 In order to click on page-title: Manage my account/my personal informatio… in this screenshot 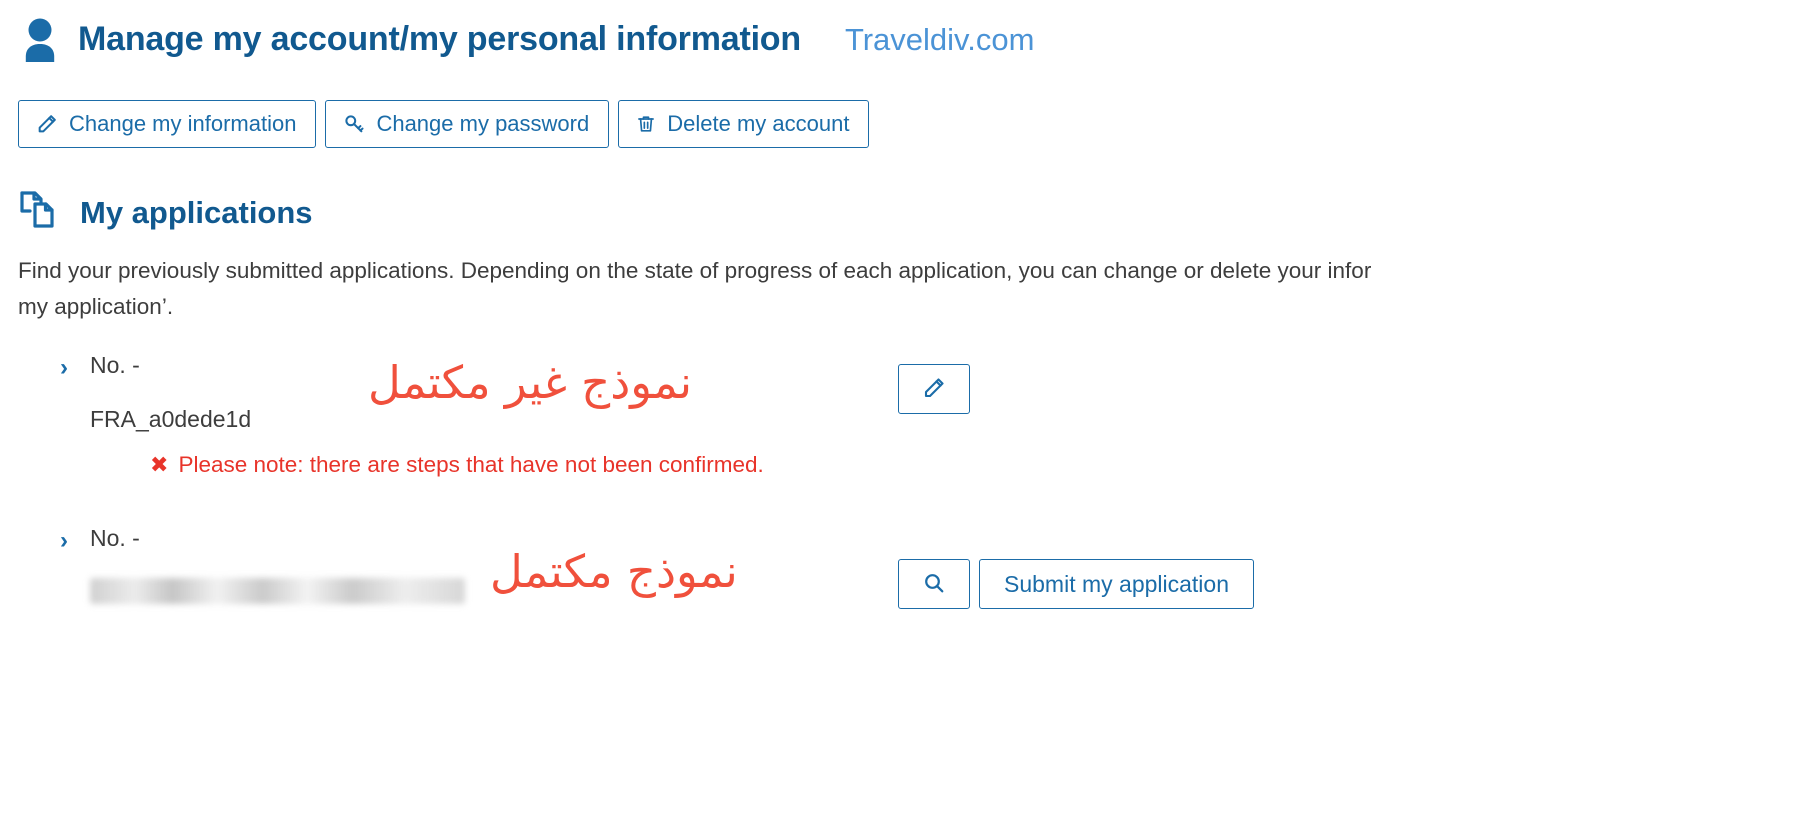, I will do `click(439, 39)`.